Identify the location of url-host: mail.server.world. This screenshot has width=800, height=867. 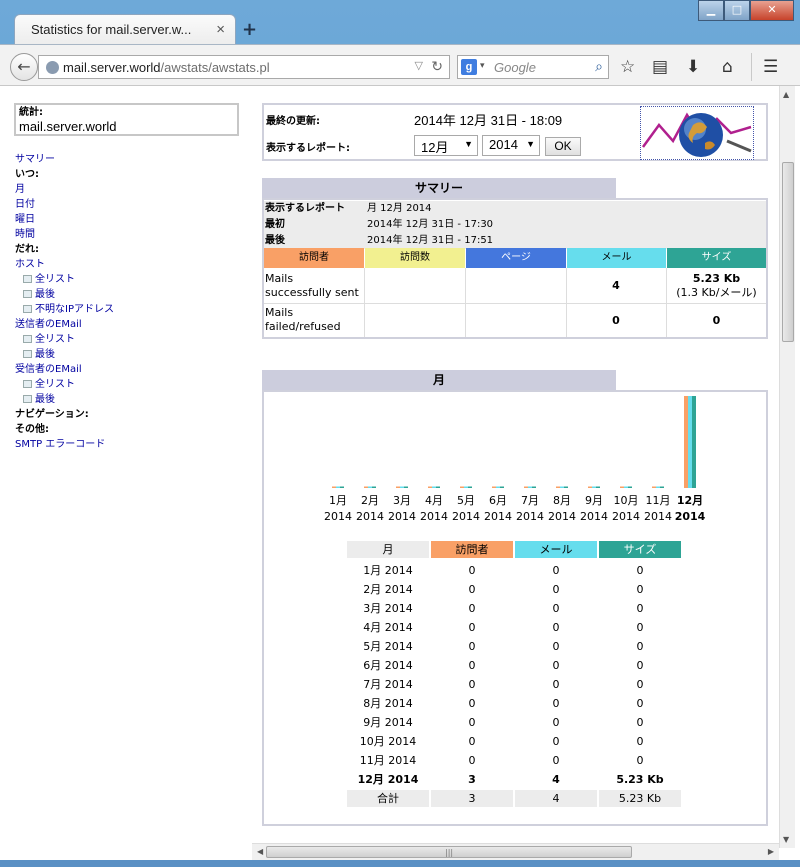
(112, 67).